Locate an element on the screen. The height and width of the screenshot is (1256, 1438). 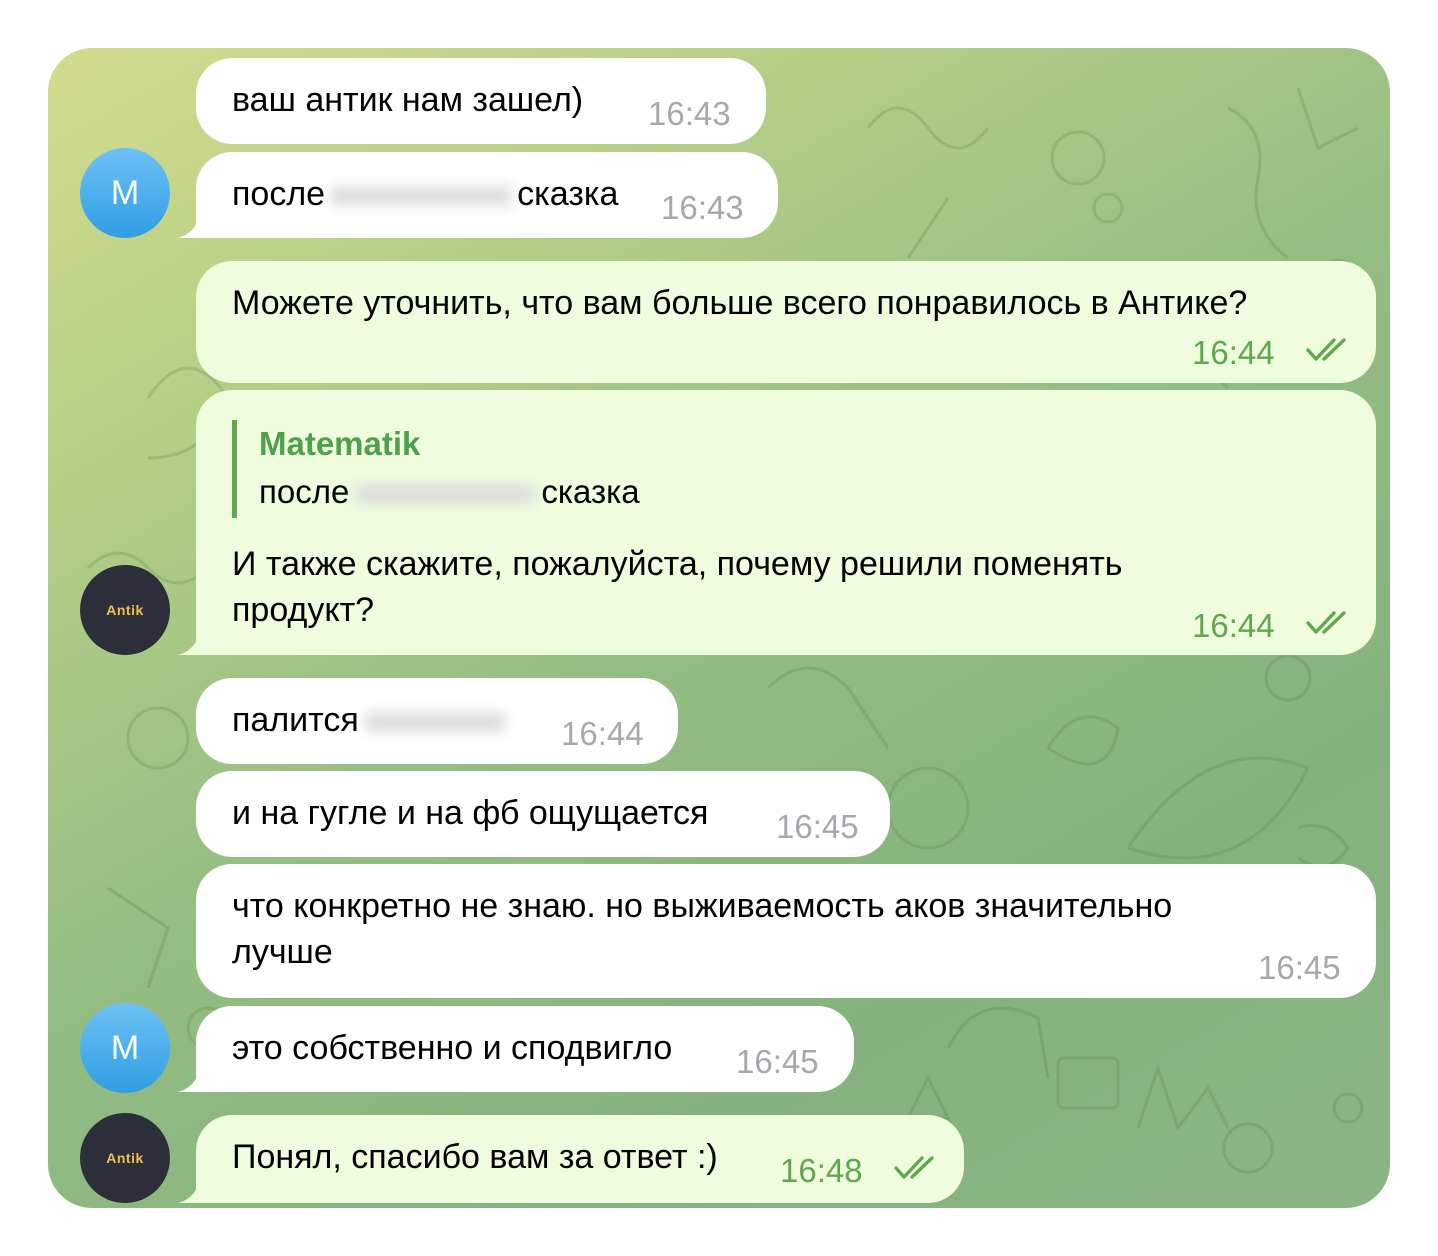
message-text: Понял, спасибо вам за ответ :) is located at coordinates (475, 1157).